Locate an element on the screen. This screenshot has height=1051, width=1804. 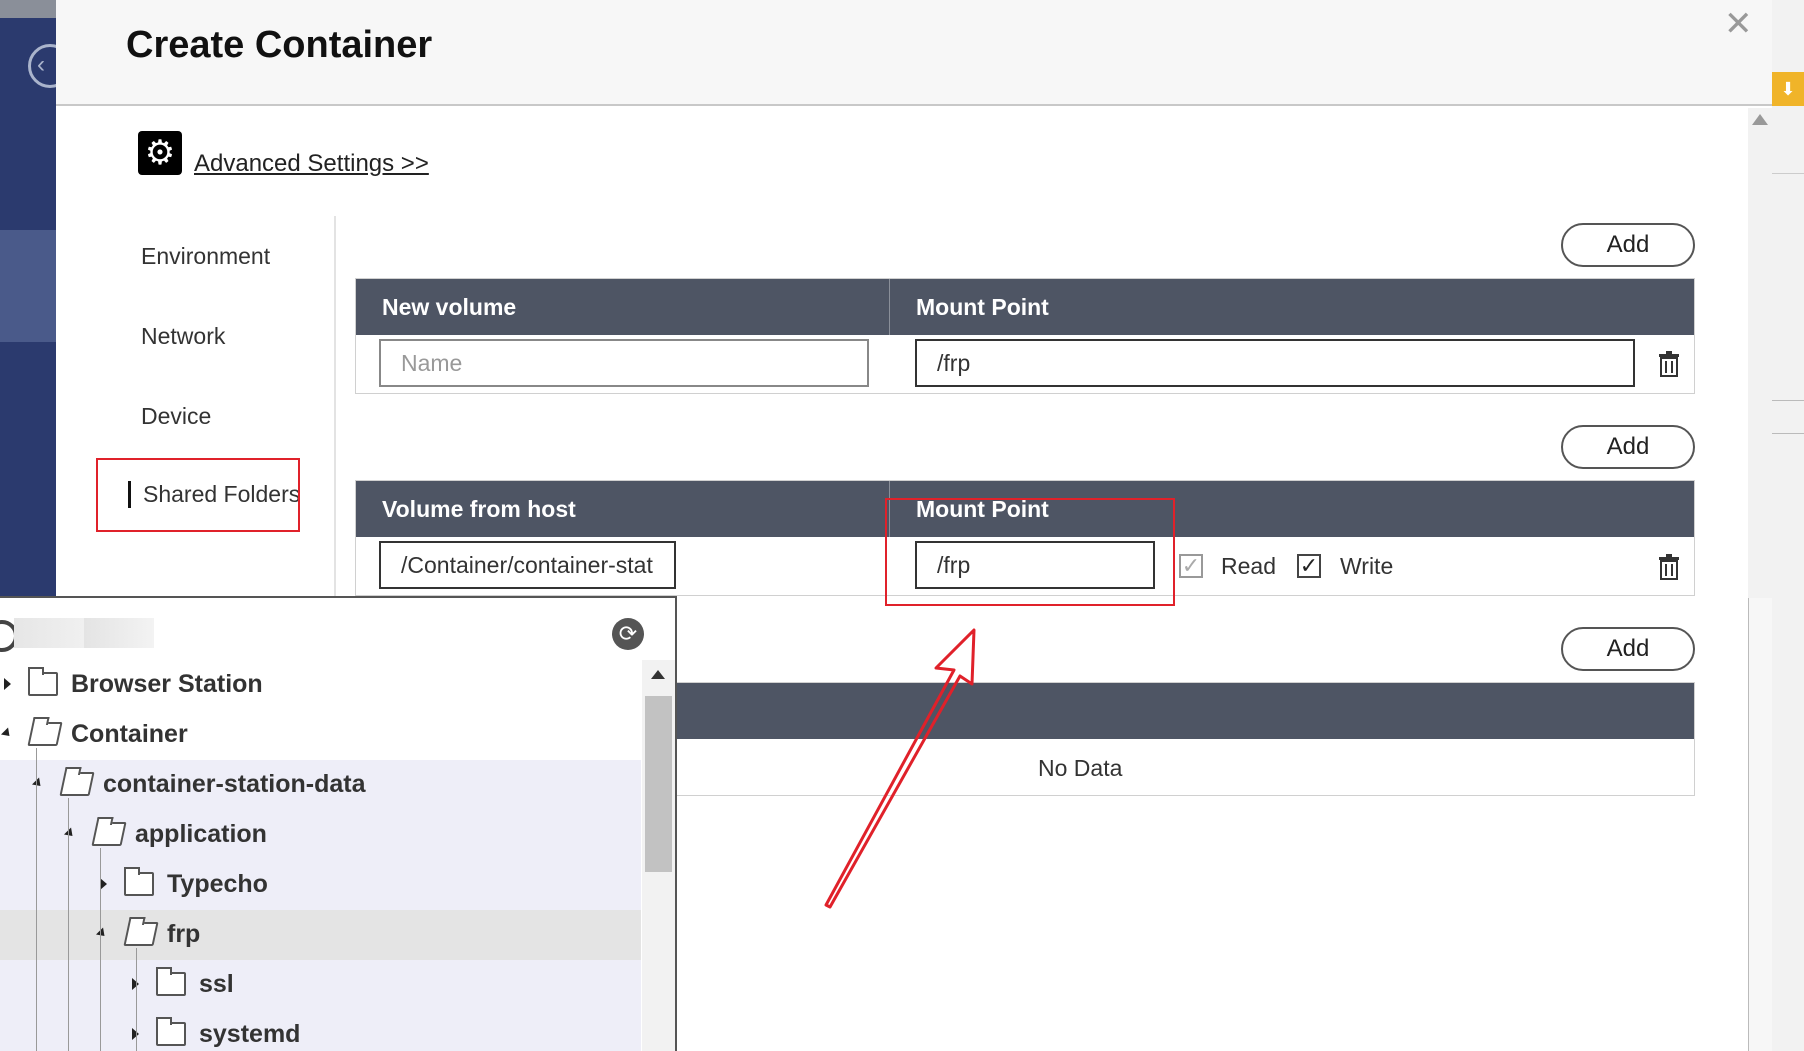
advanced-settings-row: ⚙ Advanced Settings >> is located at coordinates (283, 153).